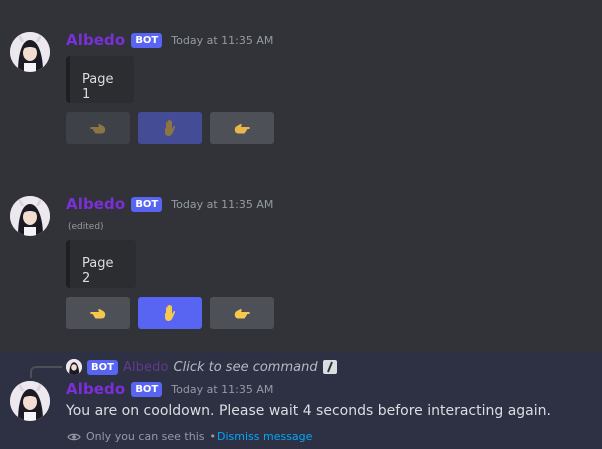 The image size is (602, 449). Describe the element at coordinates (98, 271) in the screenshot. I see `embed-description: Page 2` at that location.